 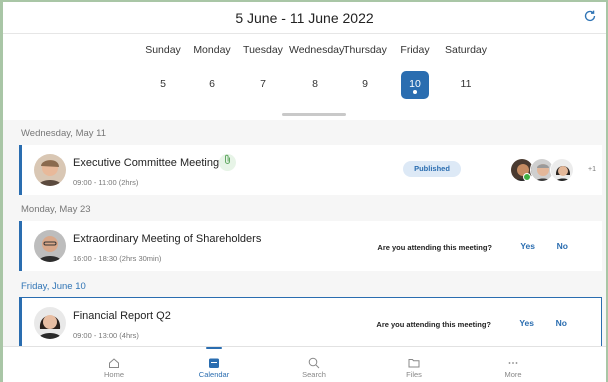 I want to click on day-name: Tuesday, so click(x=263, y=50).